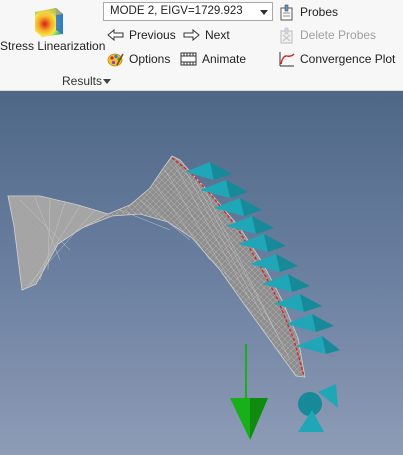 This screenshot has height=455, width=403. I want to click on options-label: Options, so click(150, 59).